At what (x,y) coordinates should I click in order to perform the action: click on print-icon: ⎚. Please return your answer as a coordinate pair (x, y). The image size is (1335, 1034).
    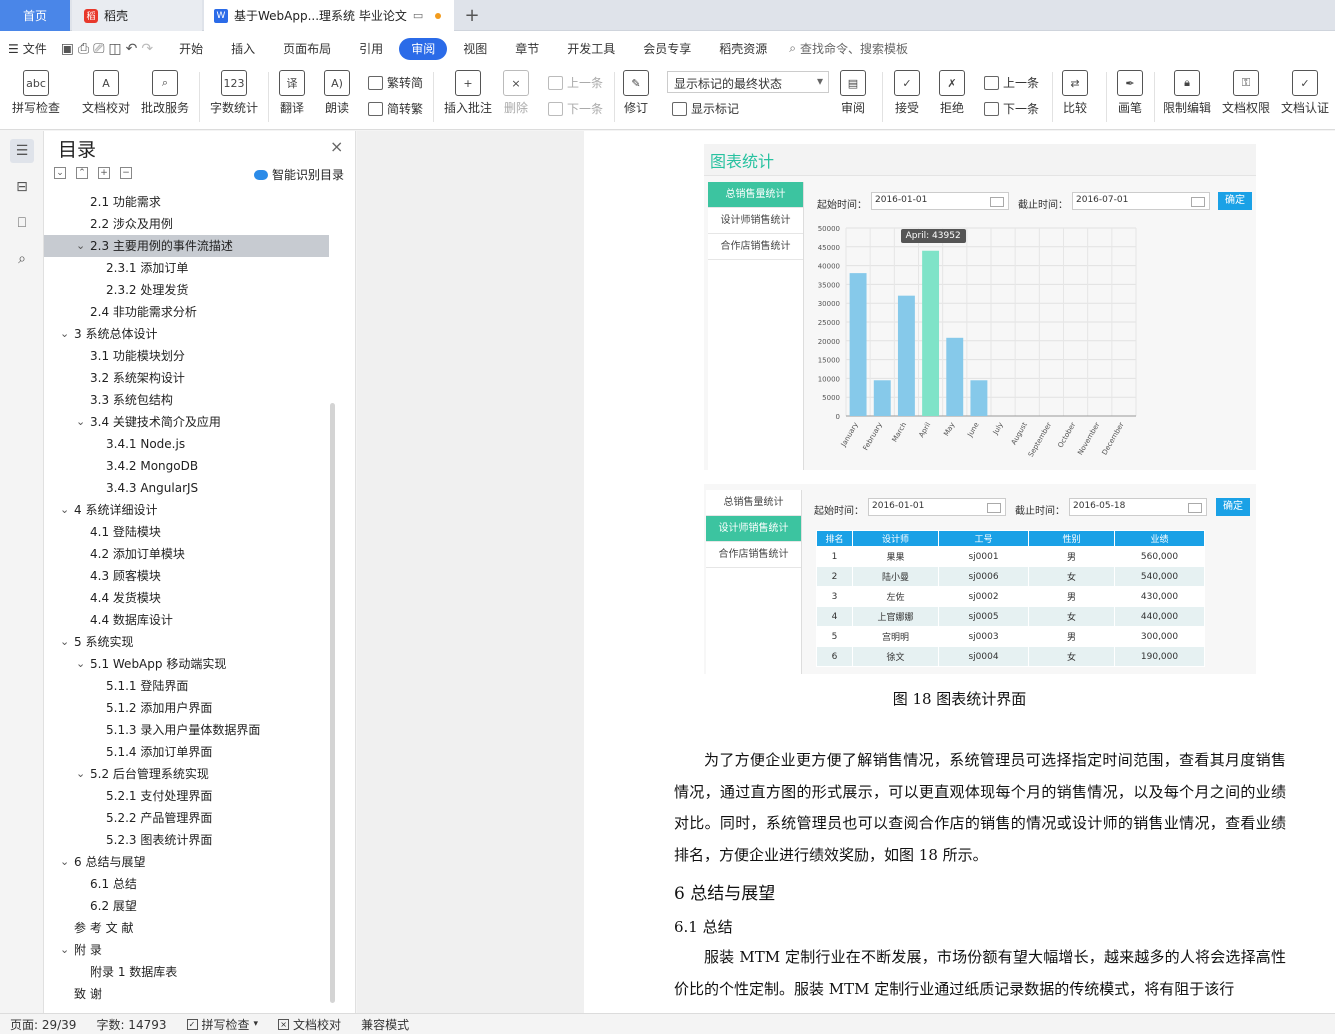
    Looking at the image, I should click on (98, 49).